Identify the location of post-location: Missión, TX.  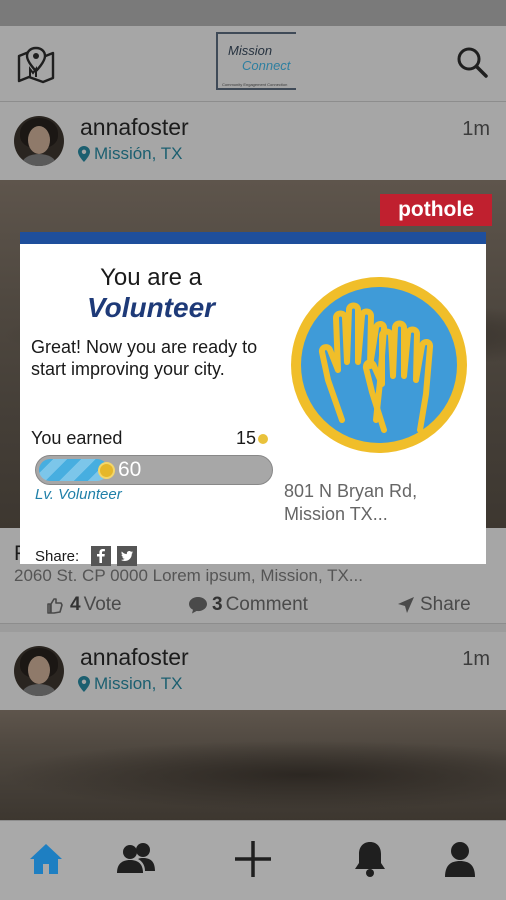
(130, 154).